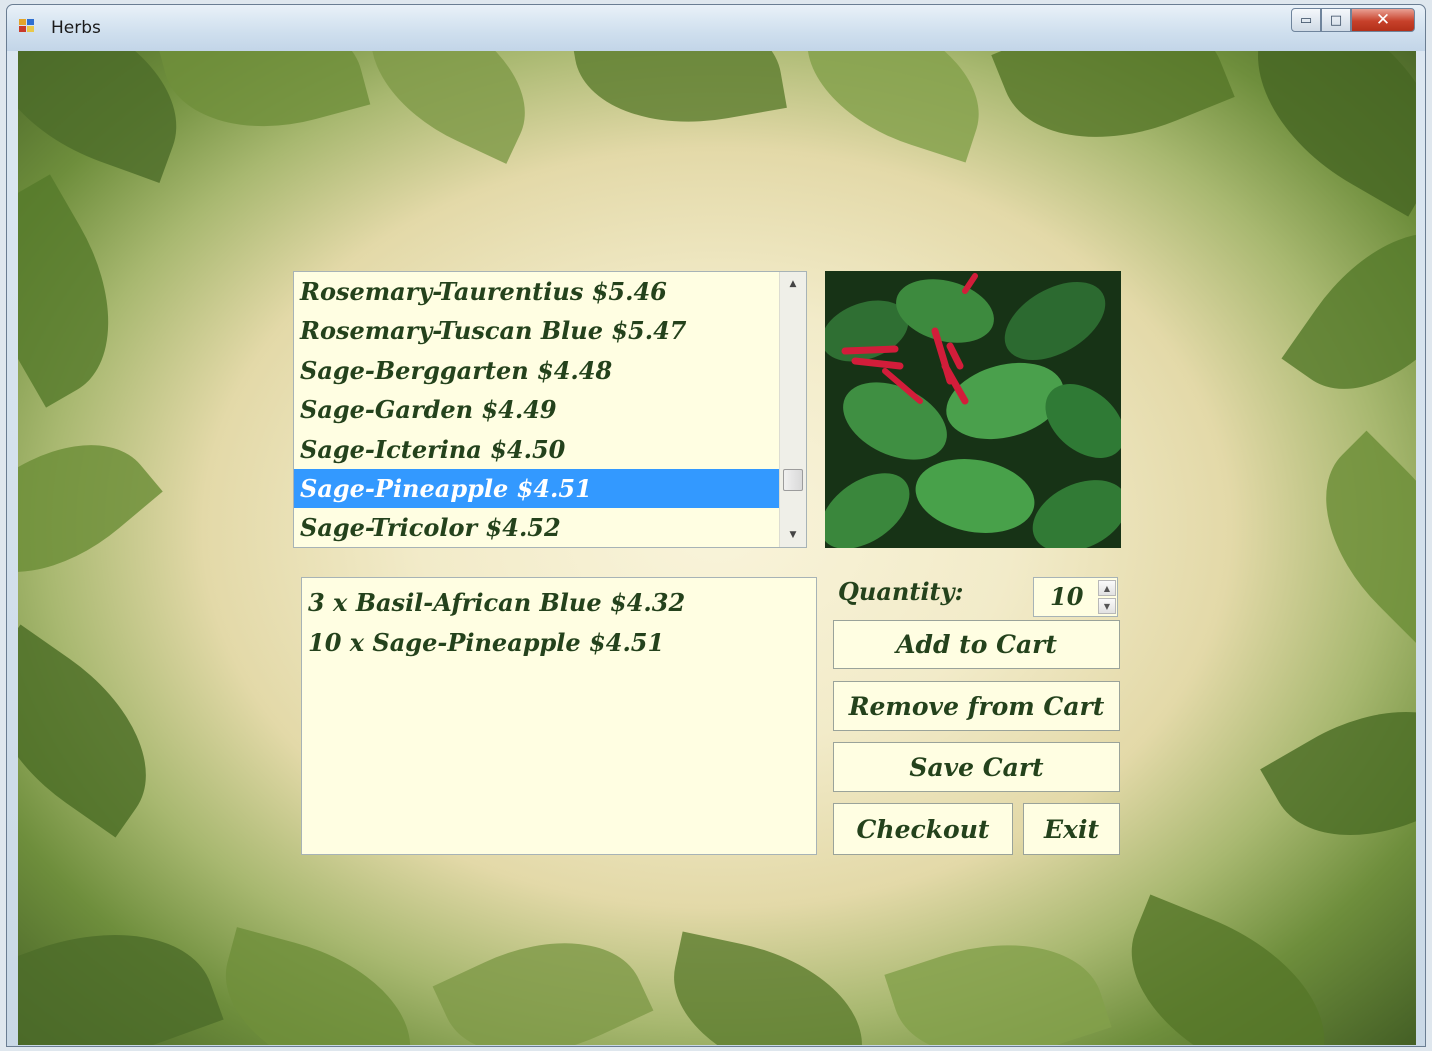 The image size is (1432, 1051). Describe the element at coordinates (559, 643) in the screenshot. I see `cart-item: 10 x Sage-Pineapple $4.51` at that location.